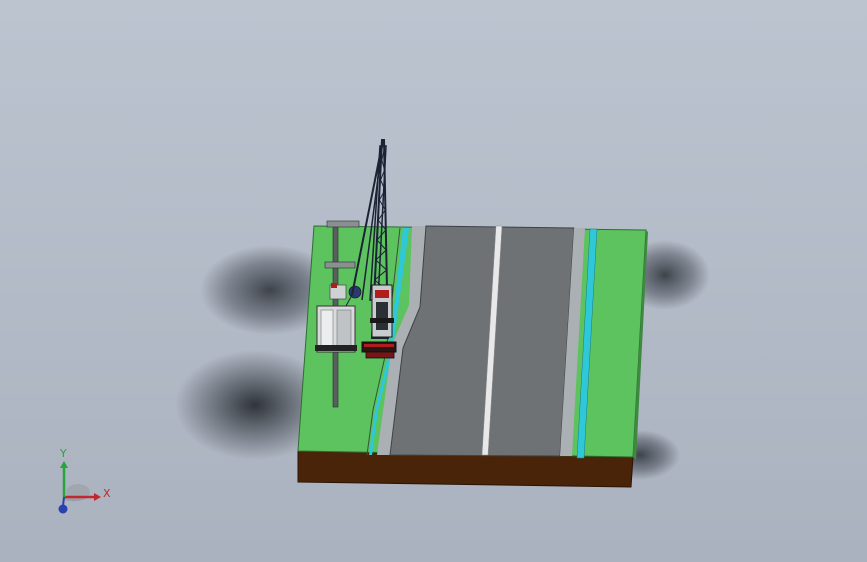  Describe the element at coordinates (380, 355) in the screenshot. I see `crawler-undercarriage` at that location.